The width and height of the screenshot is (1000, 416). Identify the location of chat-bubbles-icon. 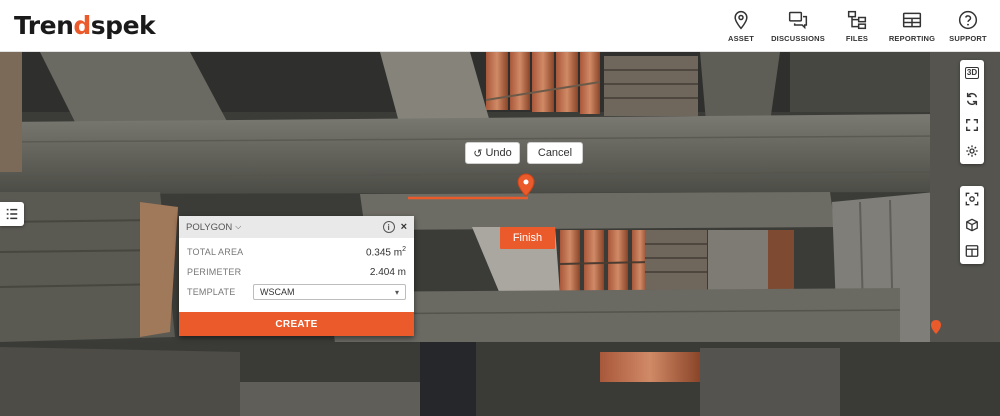
(798, 20).